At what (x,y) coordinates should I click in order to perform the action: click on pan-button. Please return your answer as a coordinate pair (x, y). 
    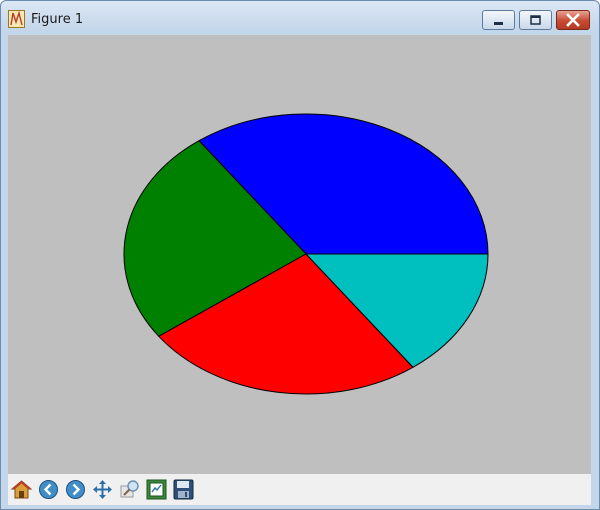
    Looking at the image, I should click on (102, 489).